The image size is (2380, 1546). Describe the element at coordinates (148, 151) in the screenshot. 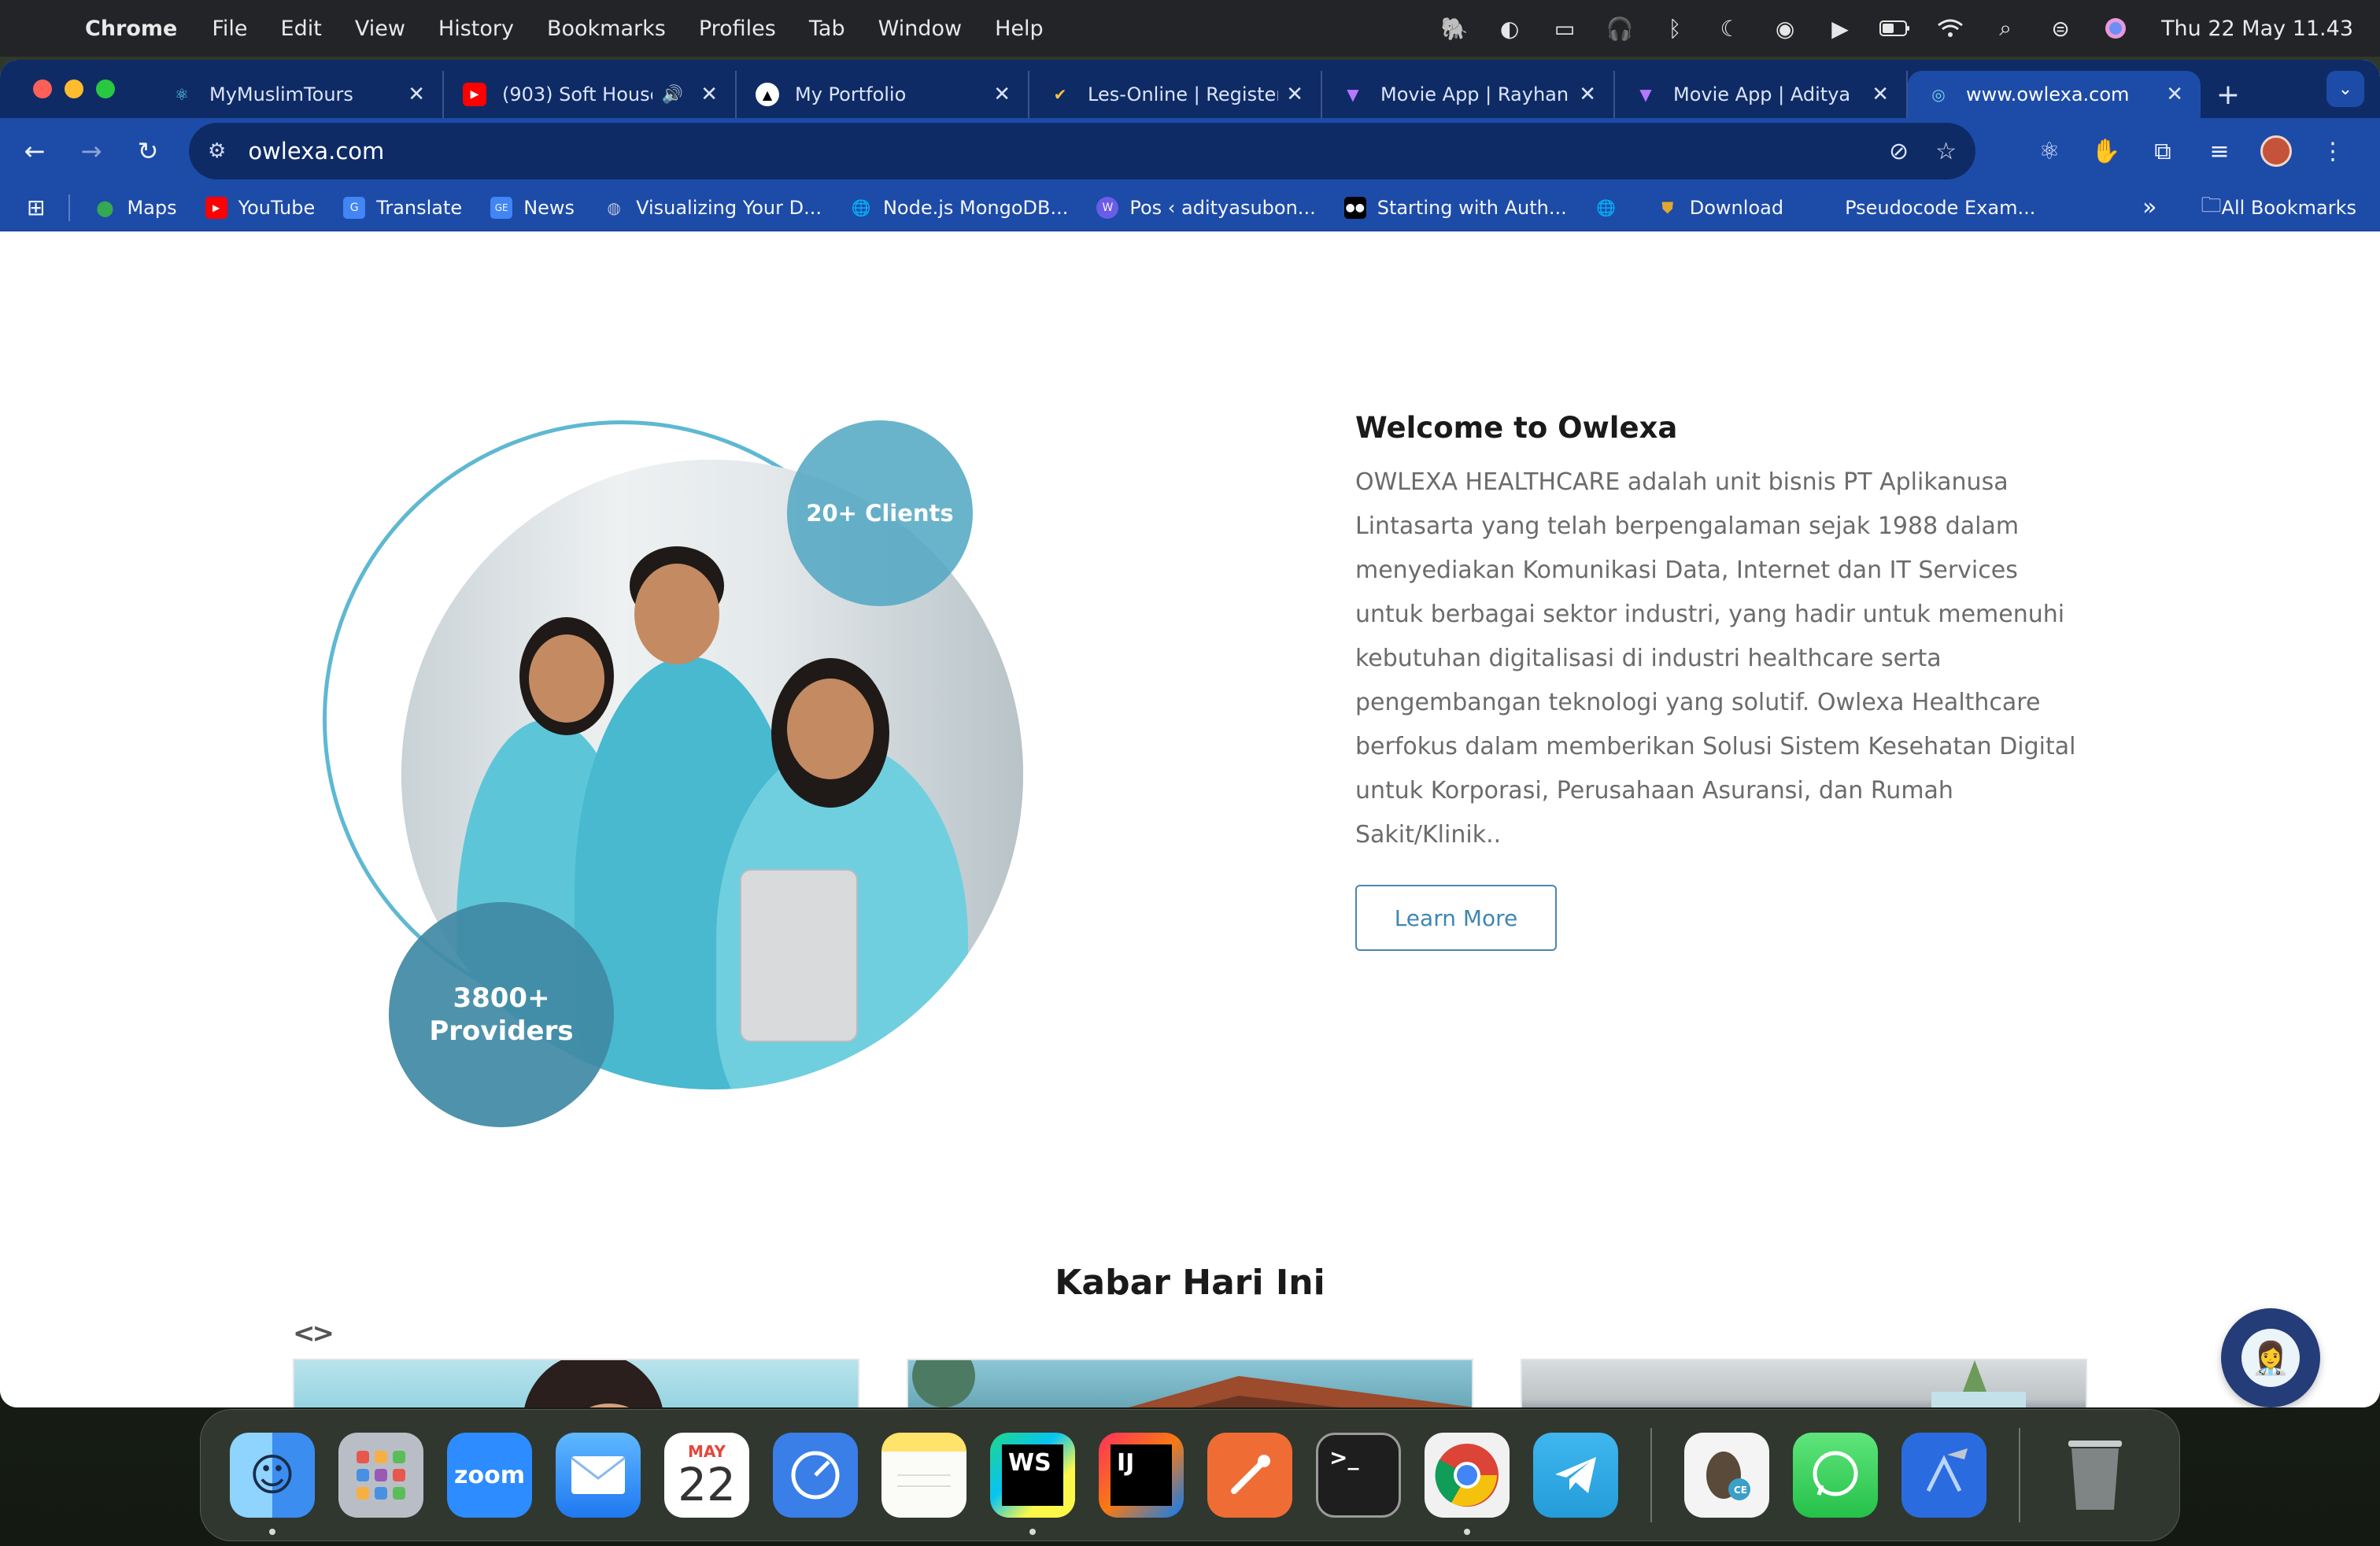

I see `reload-button: ↻` at that location.